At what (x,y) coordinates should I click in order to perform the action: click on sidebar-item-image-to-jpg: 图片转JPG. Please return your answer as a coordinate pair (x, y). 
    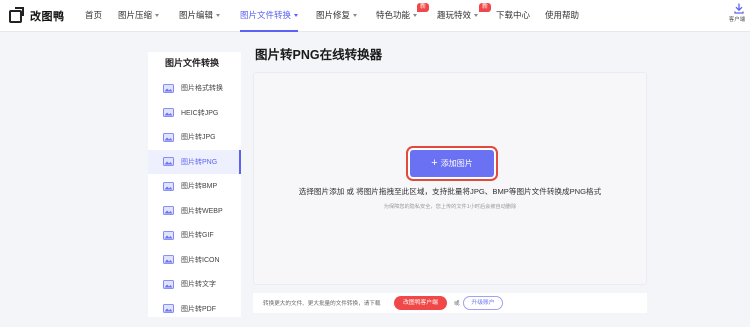
    Looking at the image, I should click on (194, 137).